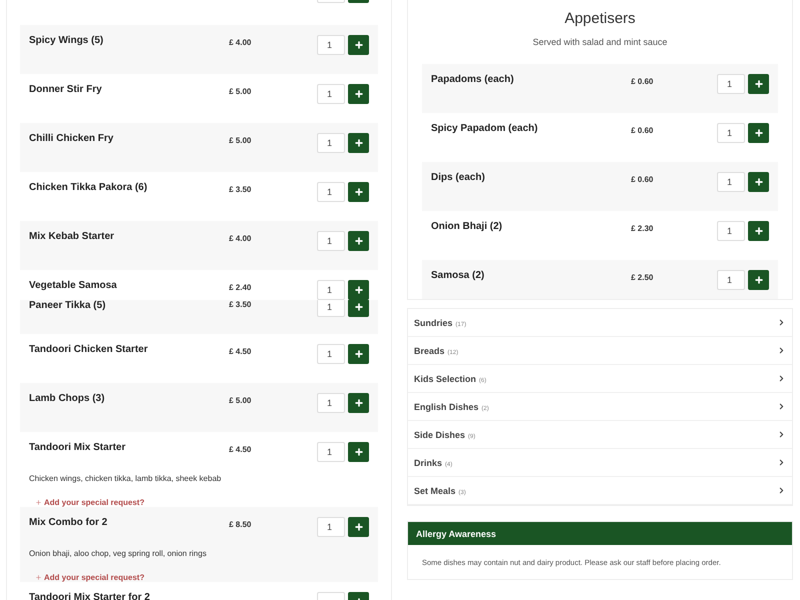 The height and width of the screenshot is (600, 800). Describe the element at coordinates (458, 178) in the screenshot. I see `item-name: Dips (each)` at that location.